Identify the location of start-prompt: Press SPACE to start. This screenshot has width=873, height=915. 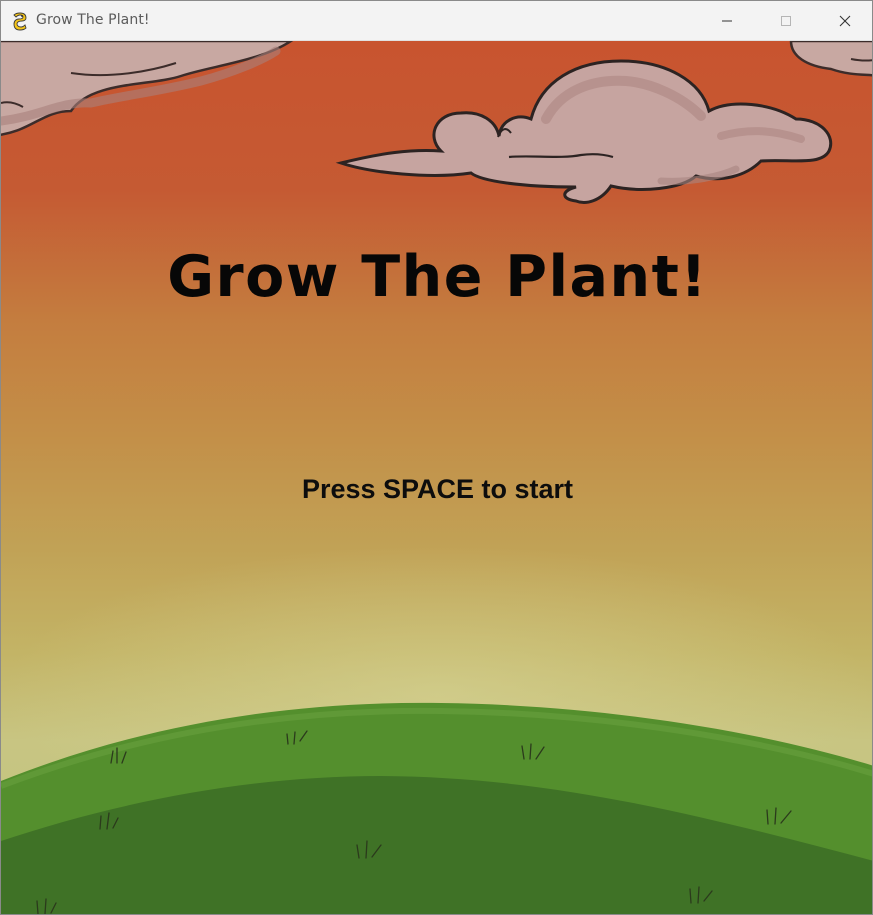
(437, 489).